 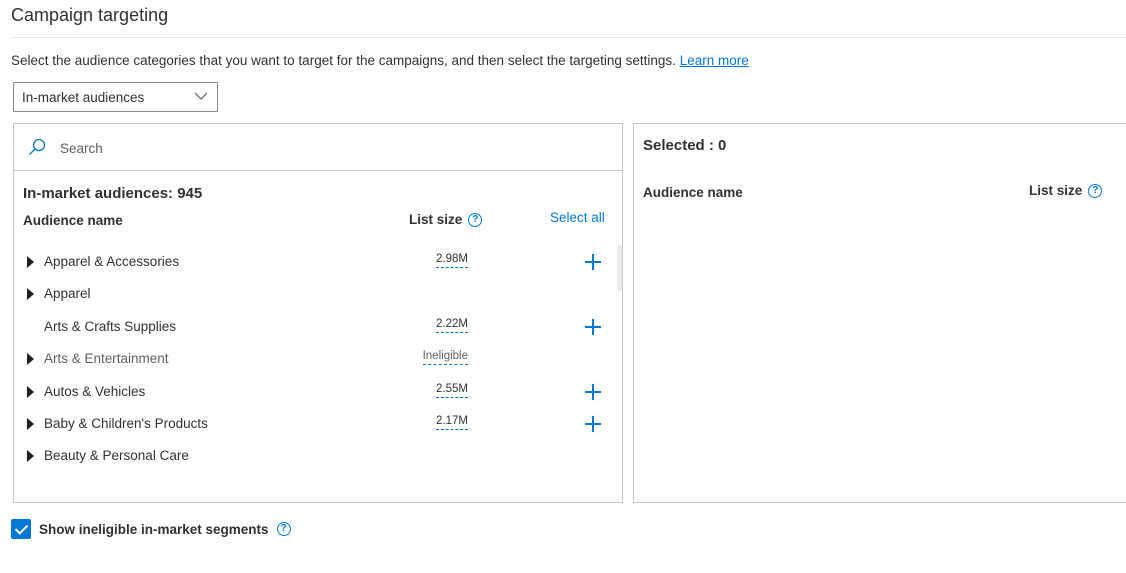 What do you see at coordinates (577, 217) in the screenshot?
I see `select-all-link: Select all` at bounding box center [577, 217].